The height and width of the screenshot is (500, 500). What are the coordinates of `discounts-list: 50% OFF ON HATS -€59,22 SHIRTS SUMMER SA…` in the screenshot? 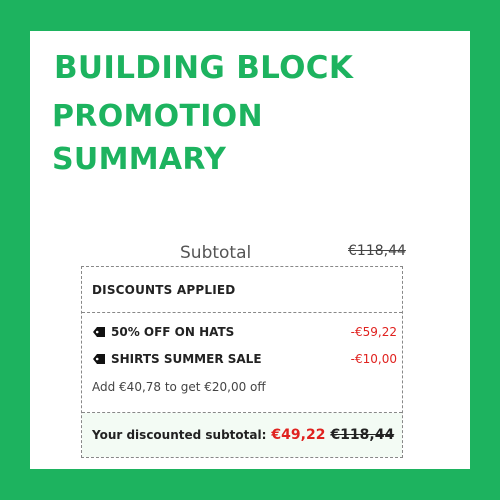 It's located at (242, 363).